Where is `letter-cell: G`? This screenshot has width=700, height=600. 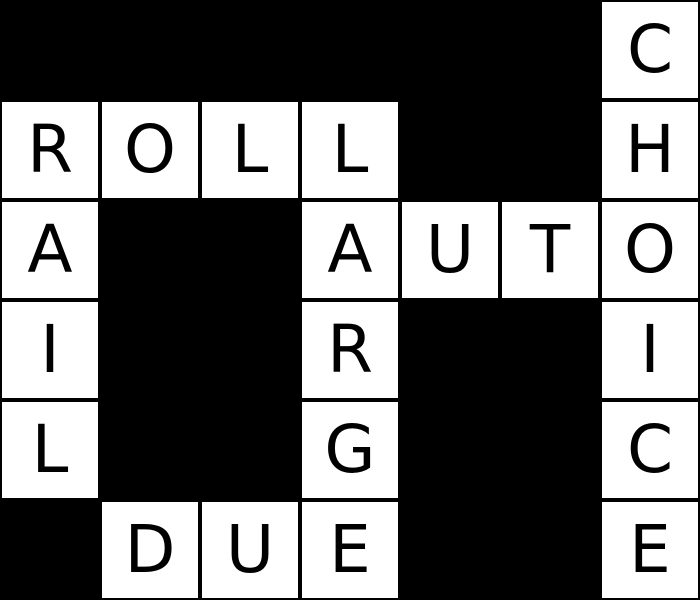 letter-cell: G is located at coordinates (350, 450).